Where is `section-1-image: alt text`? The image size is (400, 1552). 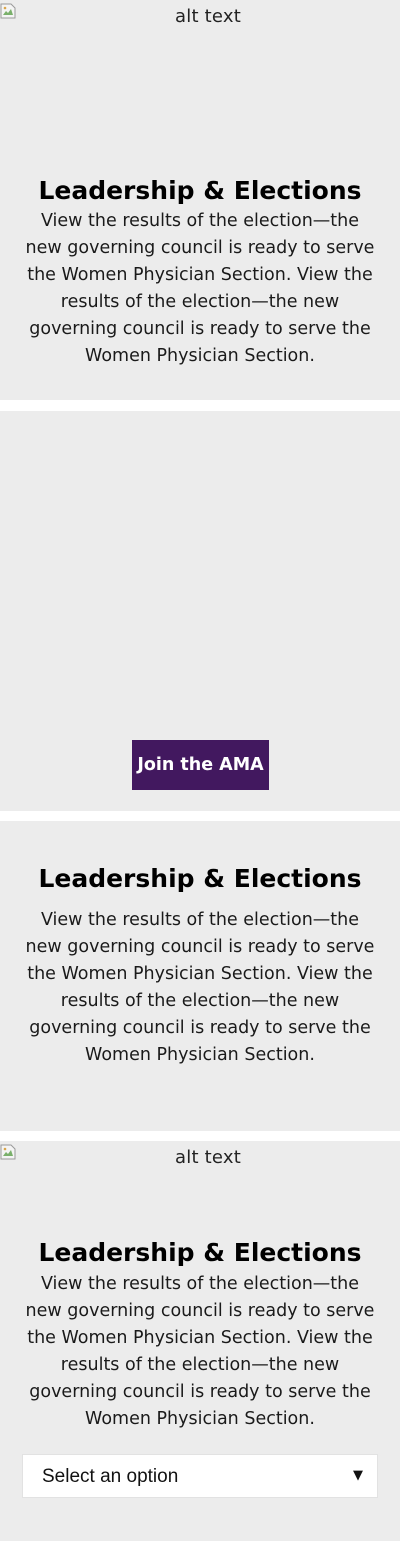 section-1-image: alt text is located at coordinates (200, 22).